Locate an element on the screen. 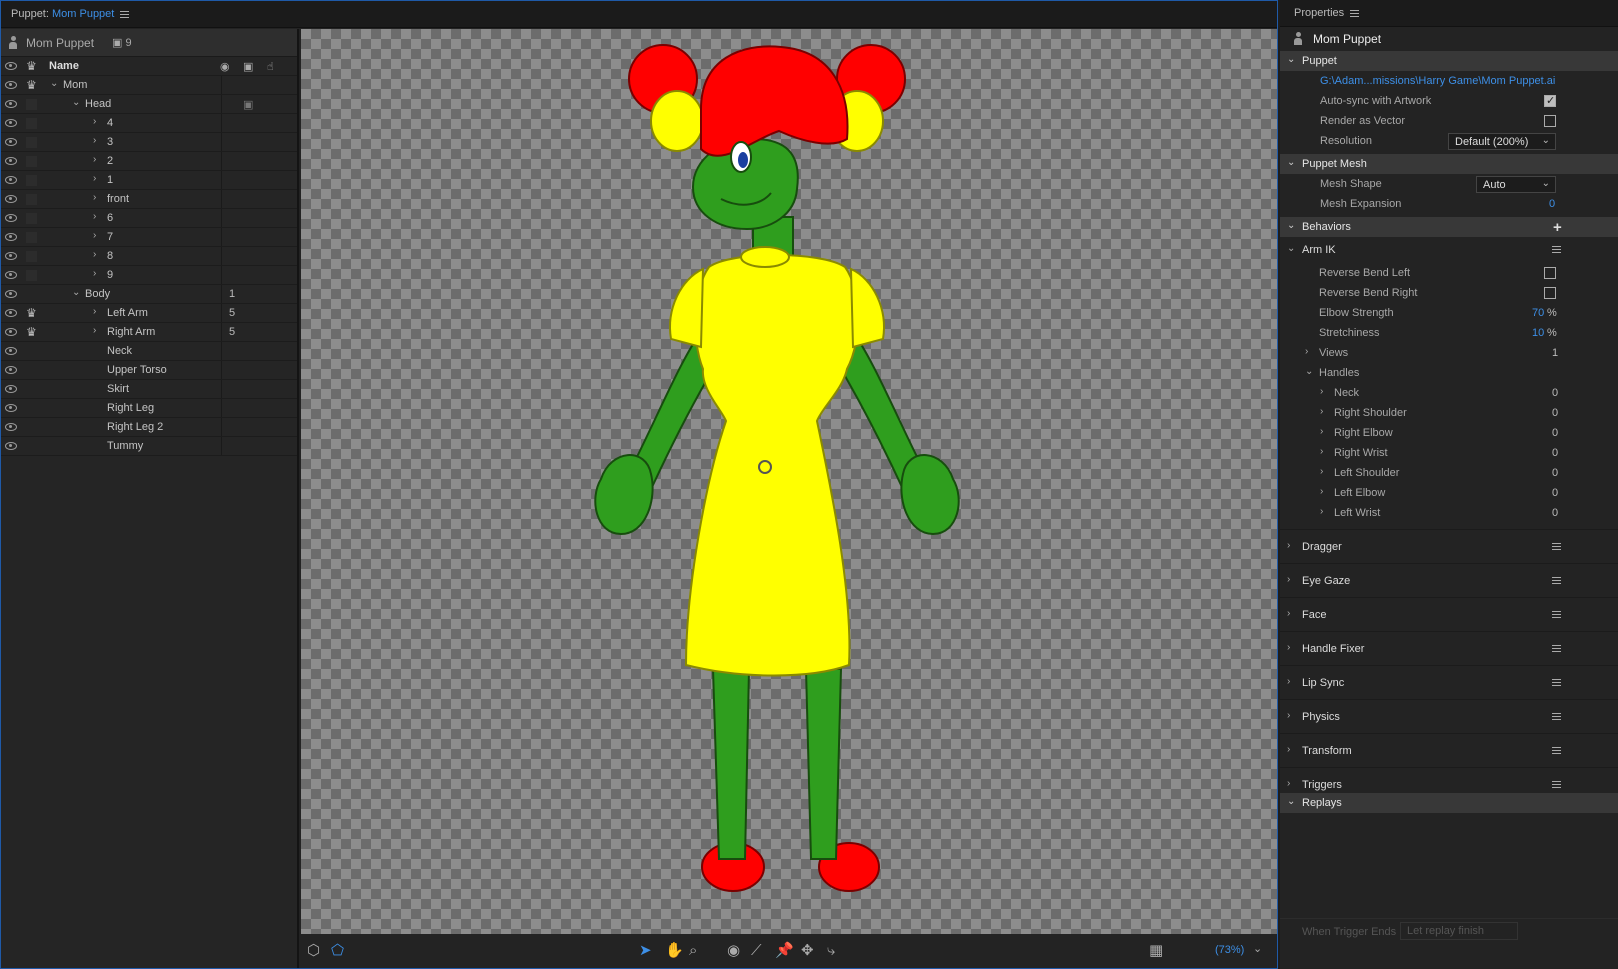  behavior-transform: › Transform is located at coordinates (1449, 750).